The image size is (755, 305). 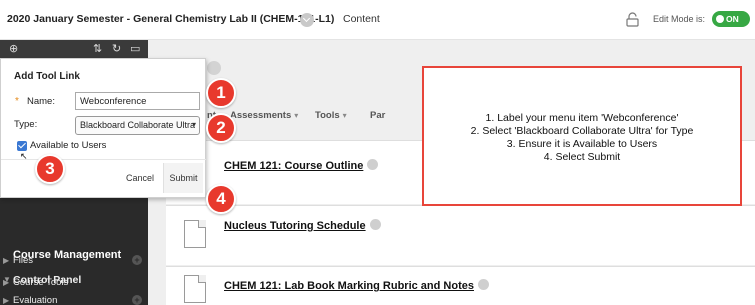 I want to click on type-label: Type:, so click(x=26, y=124).